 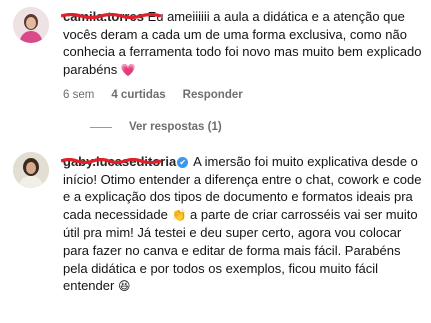 I want to click on view-replies-button: Ver respostas (1), so click(x=156, y=127).